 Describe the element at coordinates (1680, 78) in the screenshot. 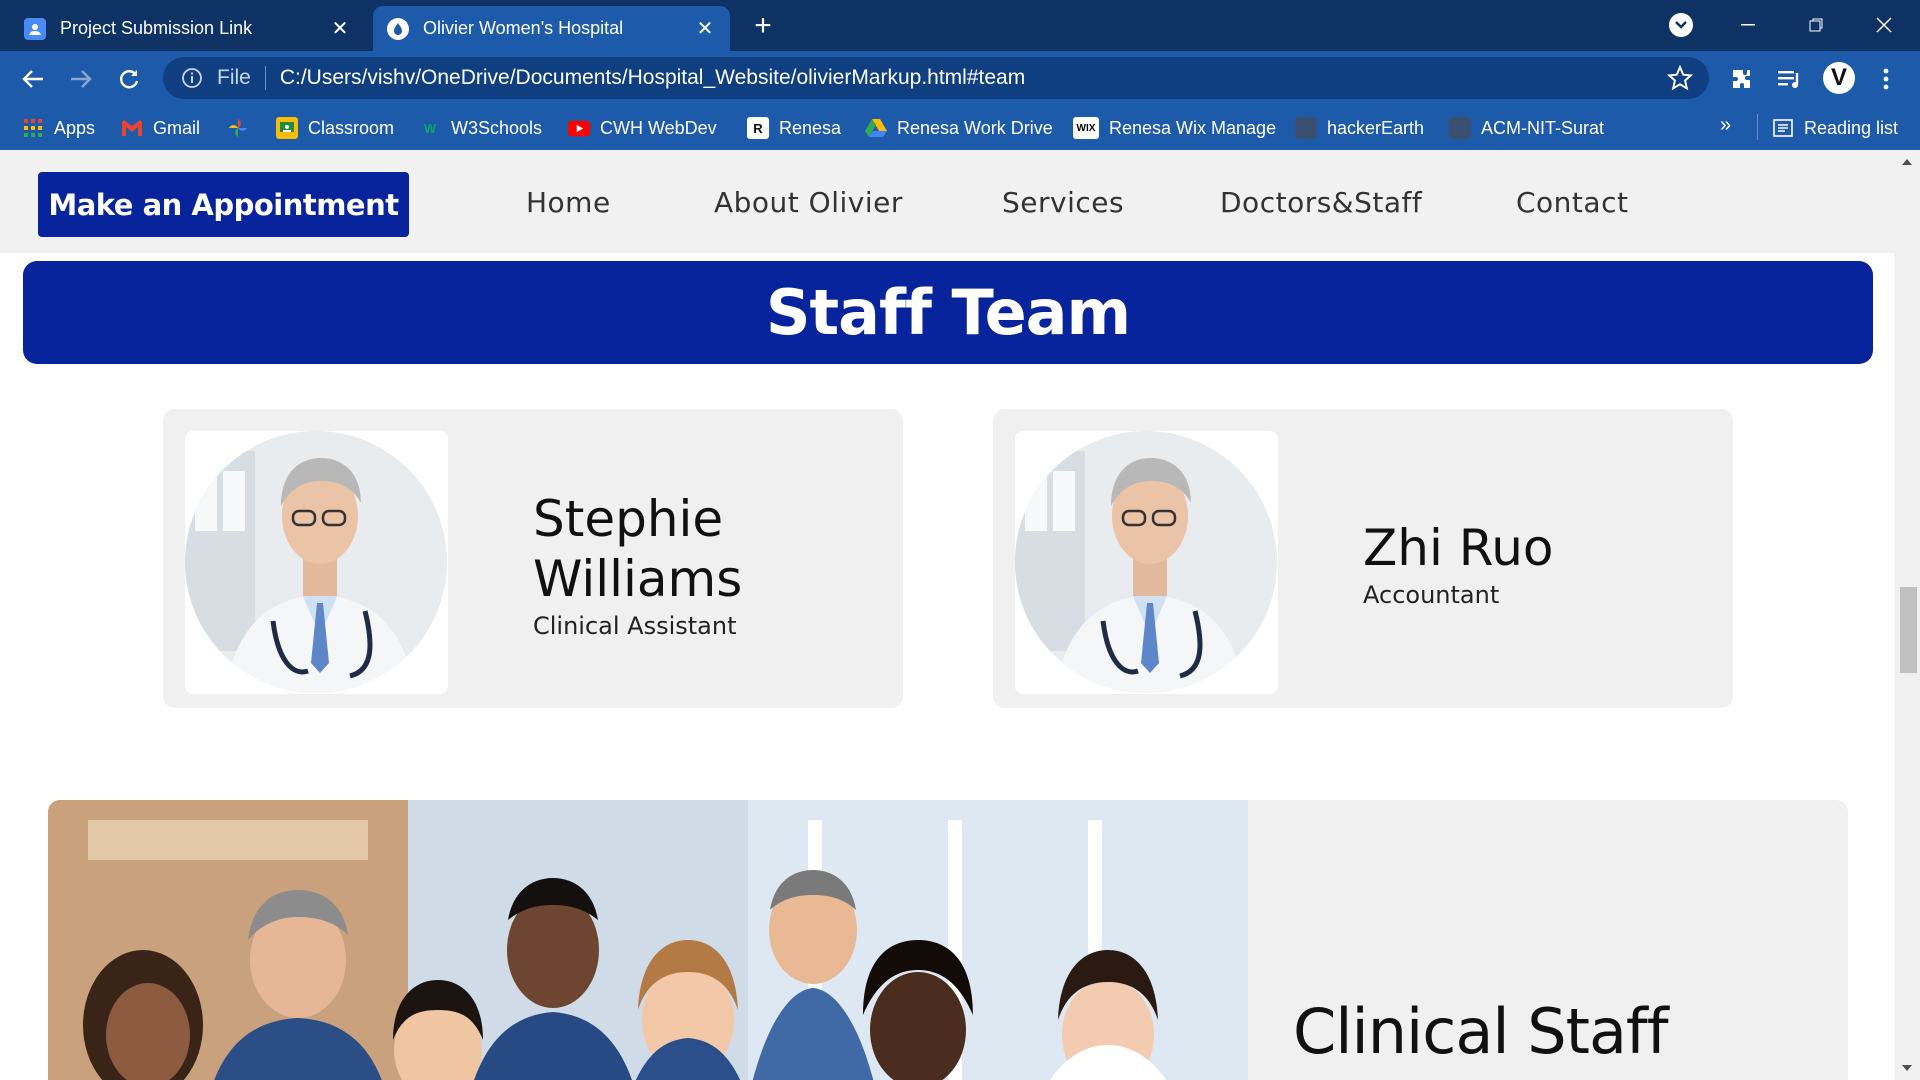

I see `bookmark-star-icon` at that location.